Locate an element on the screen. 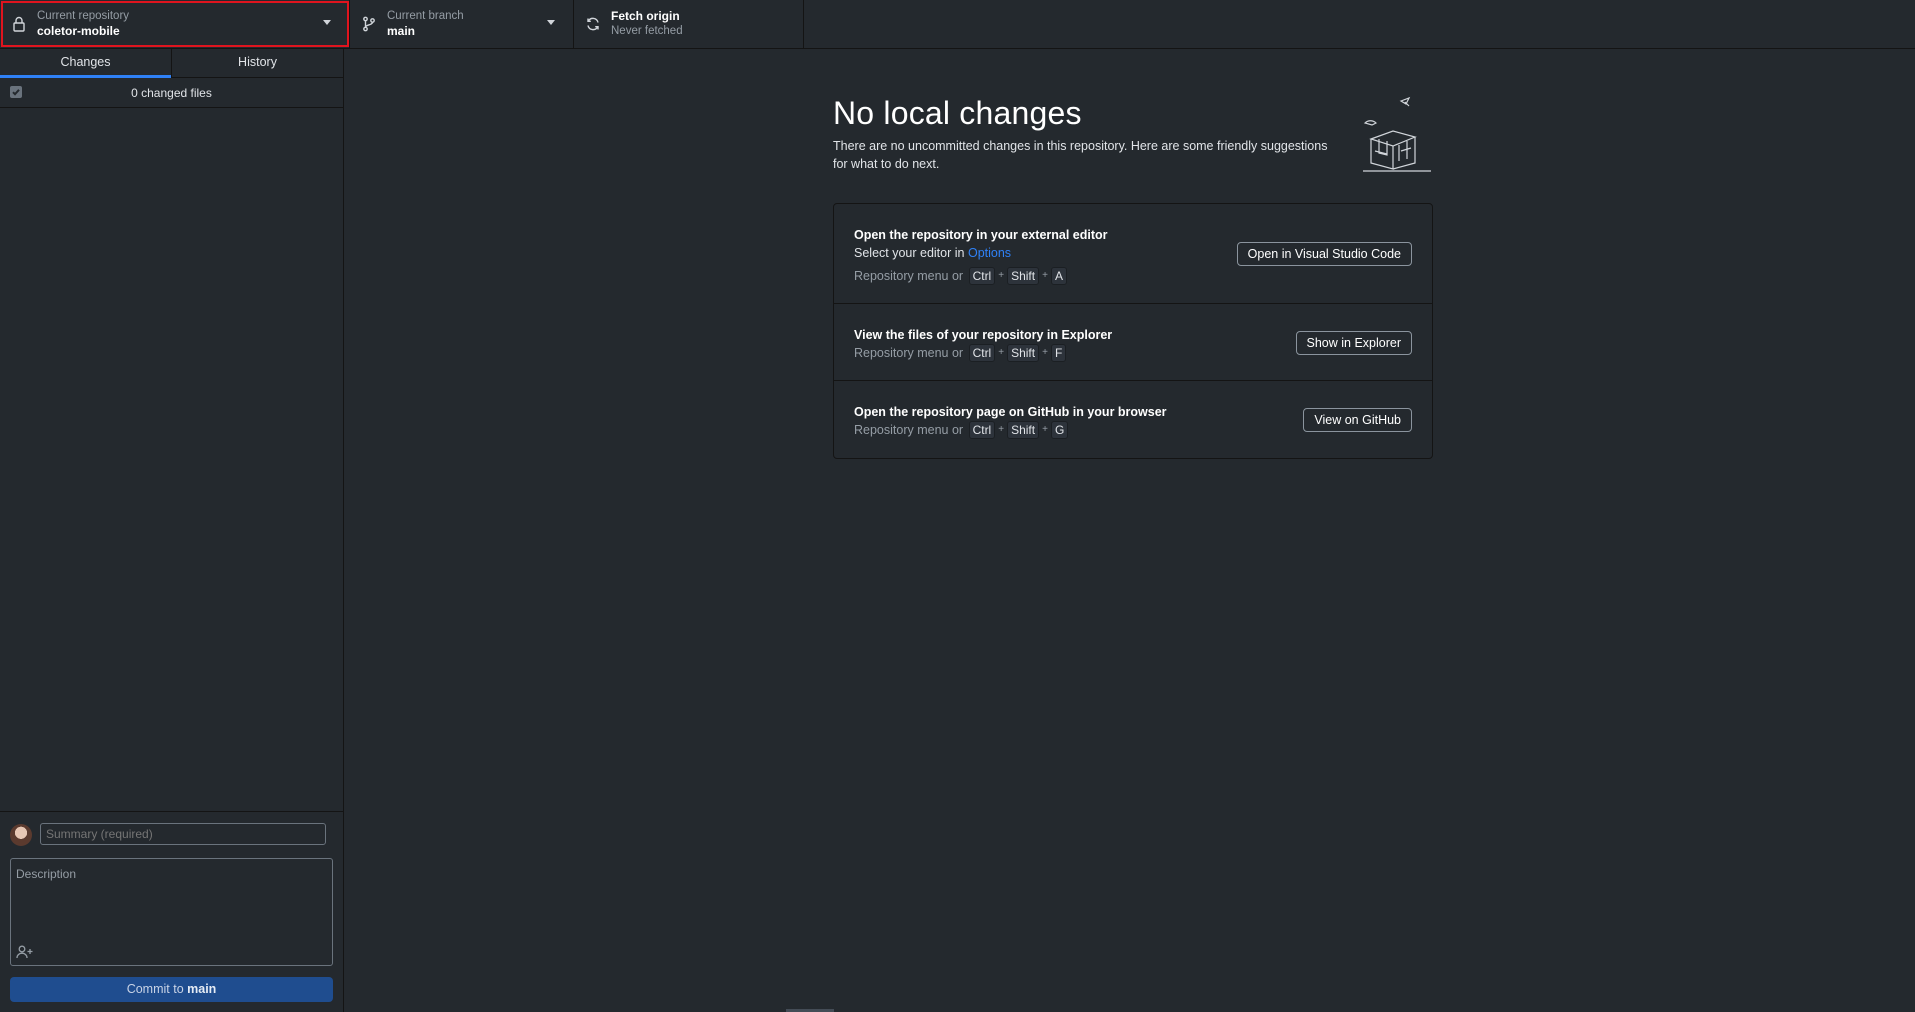  fetch-origin-button: Fetch origin Never fetched is located at coordinates (689, 24).